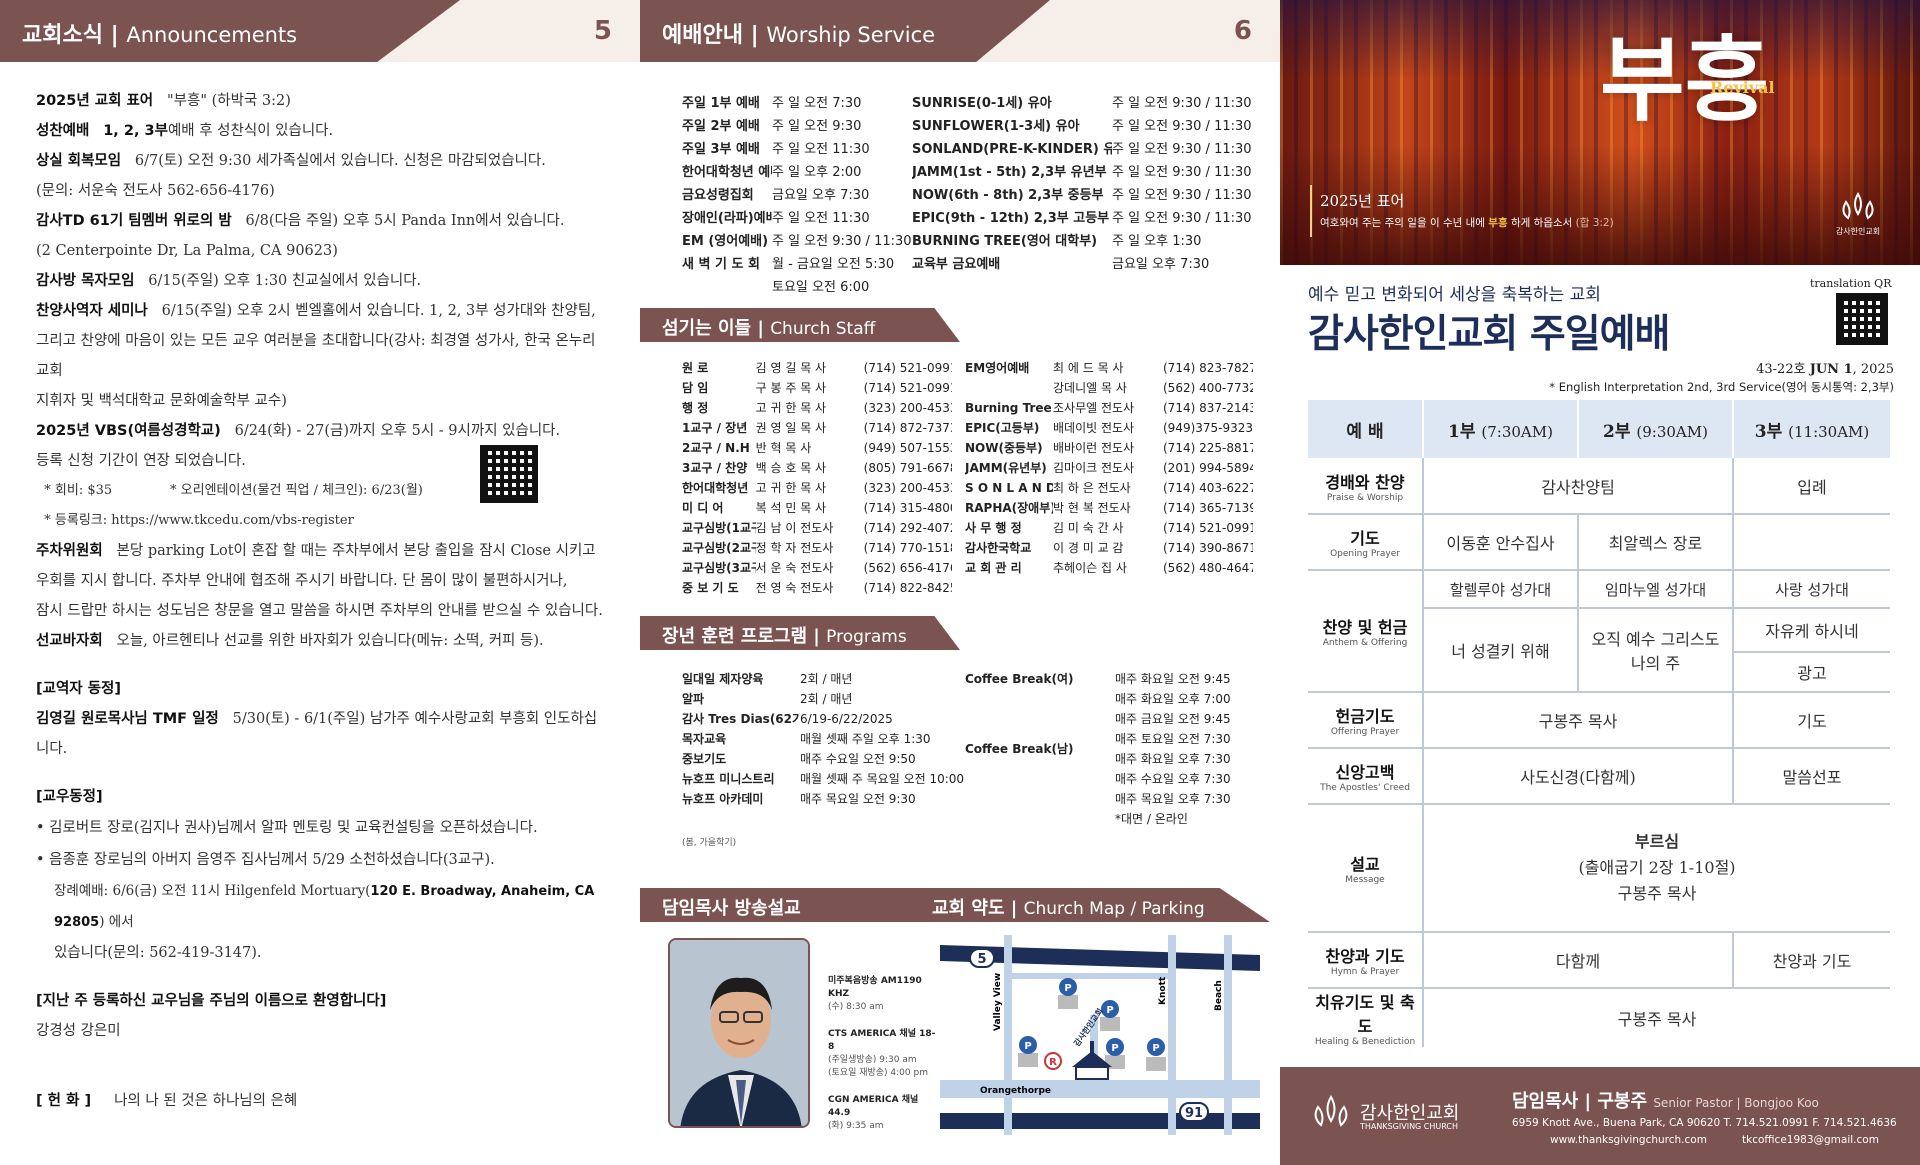 The width and height of the screenshot is (1920, 1165). I want to click on list-item: SUNFLOWER(1-3세) 유아 주 일 오전 9:30 / 11:30, so click(1087, 126).